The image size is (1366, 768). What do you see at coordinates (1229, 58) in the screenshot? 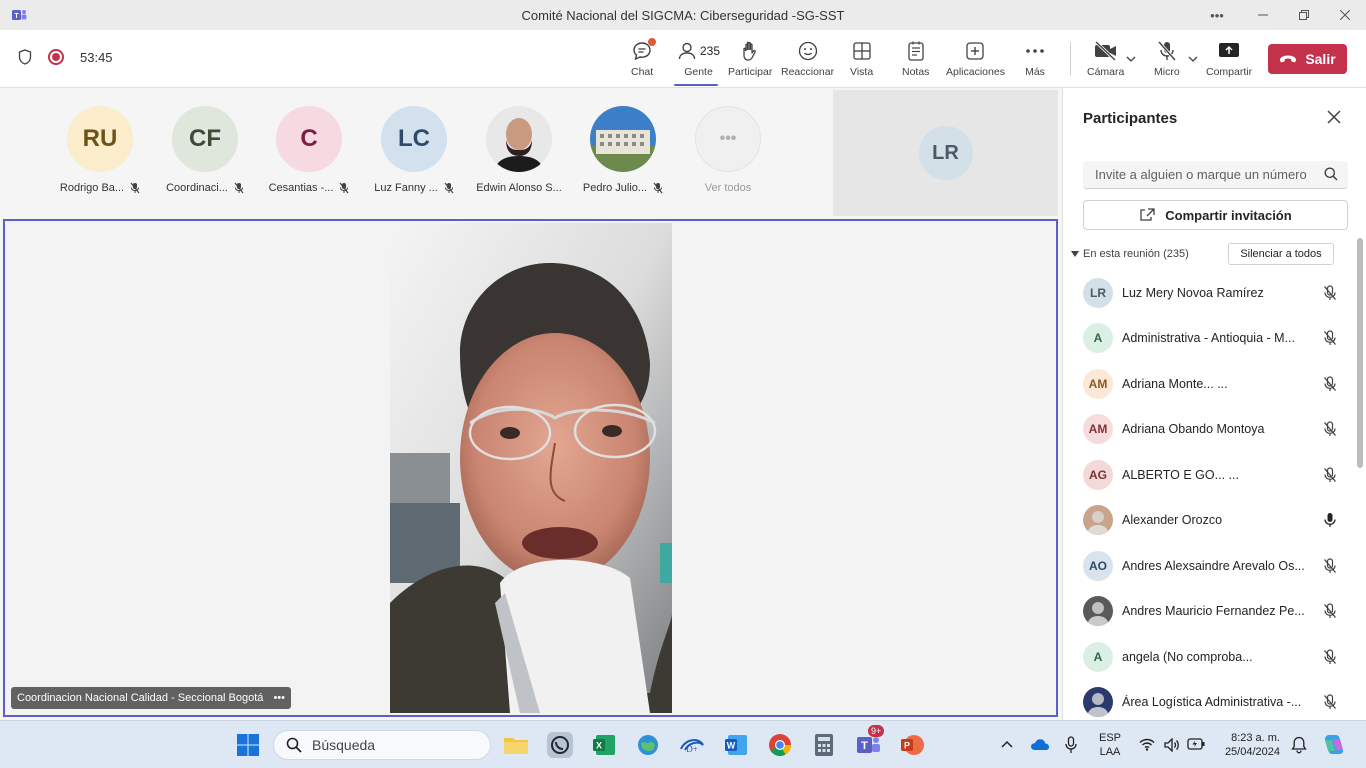
I see `share-button: Compartir` at bounding box center [1229, 58].